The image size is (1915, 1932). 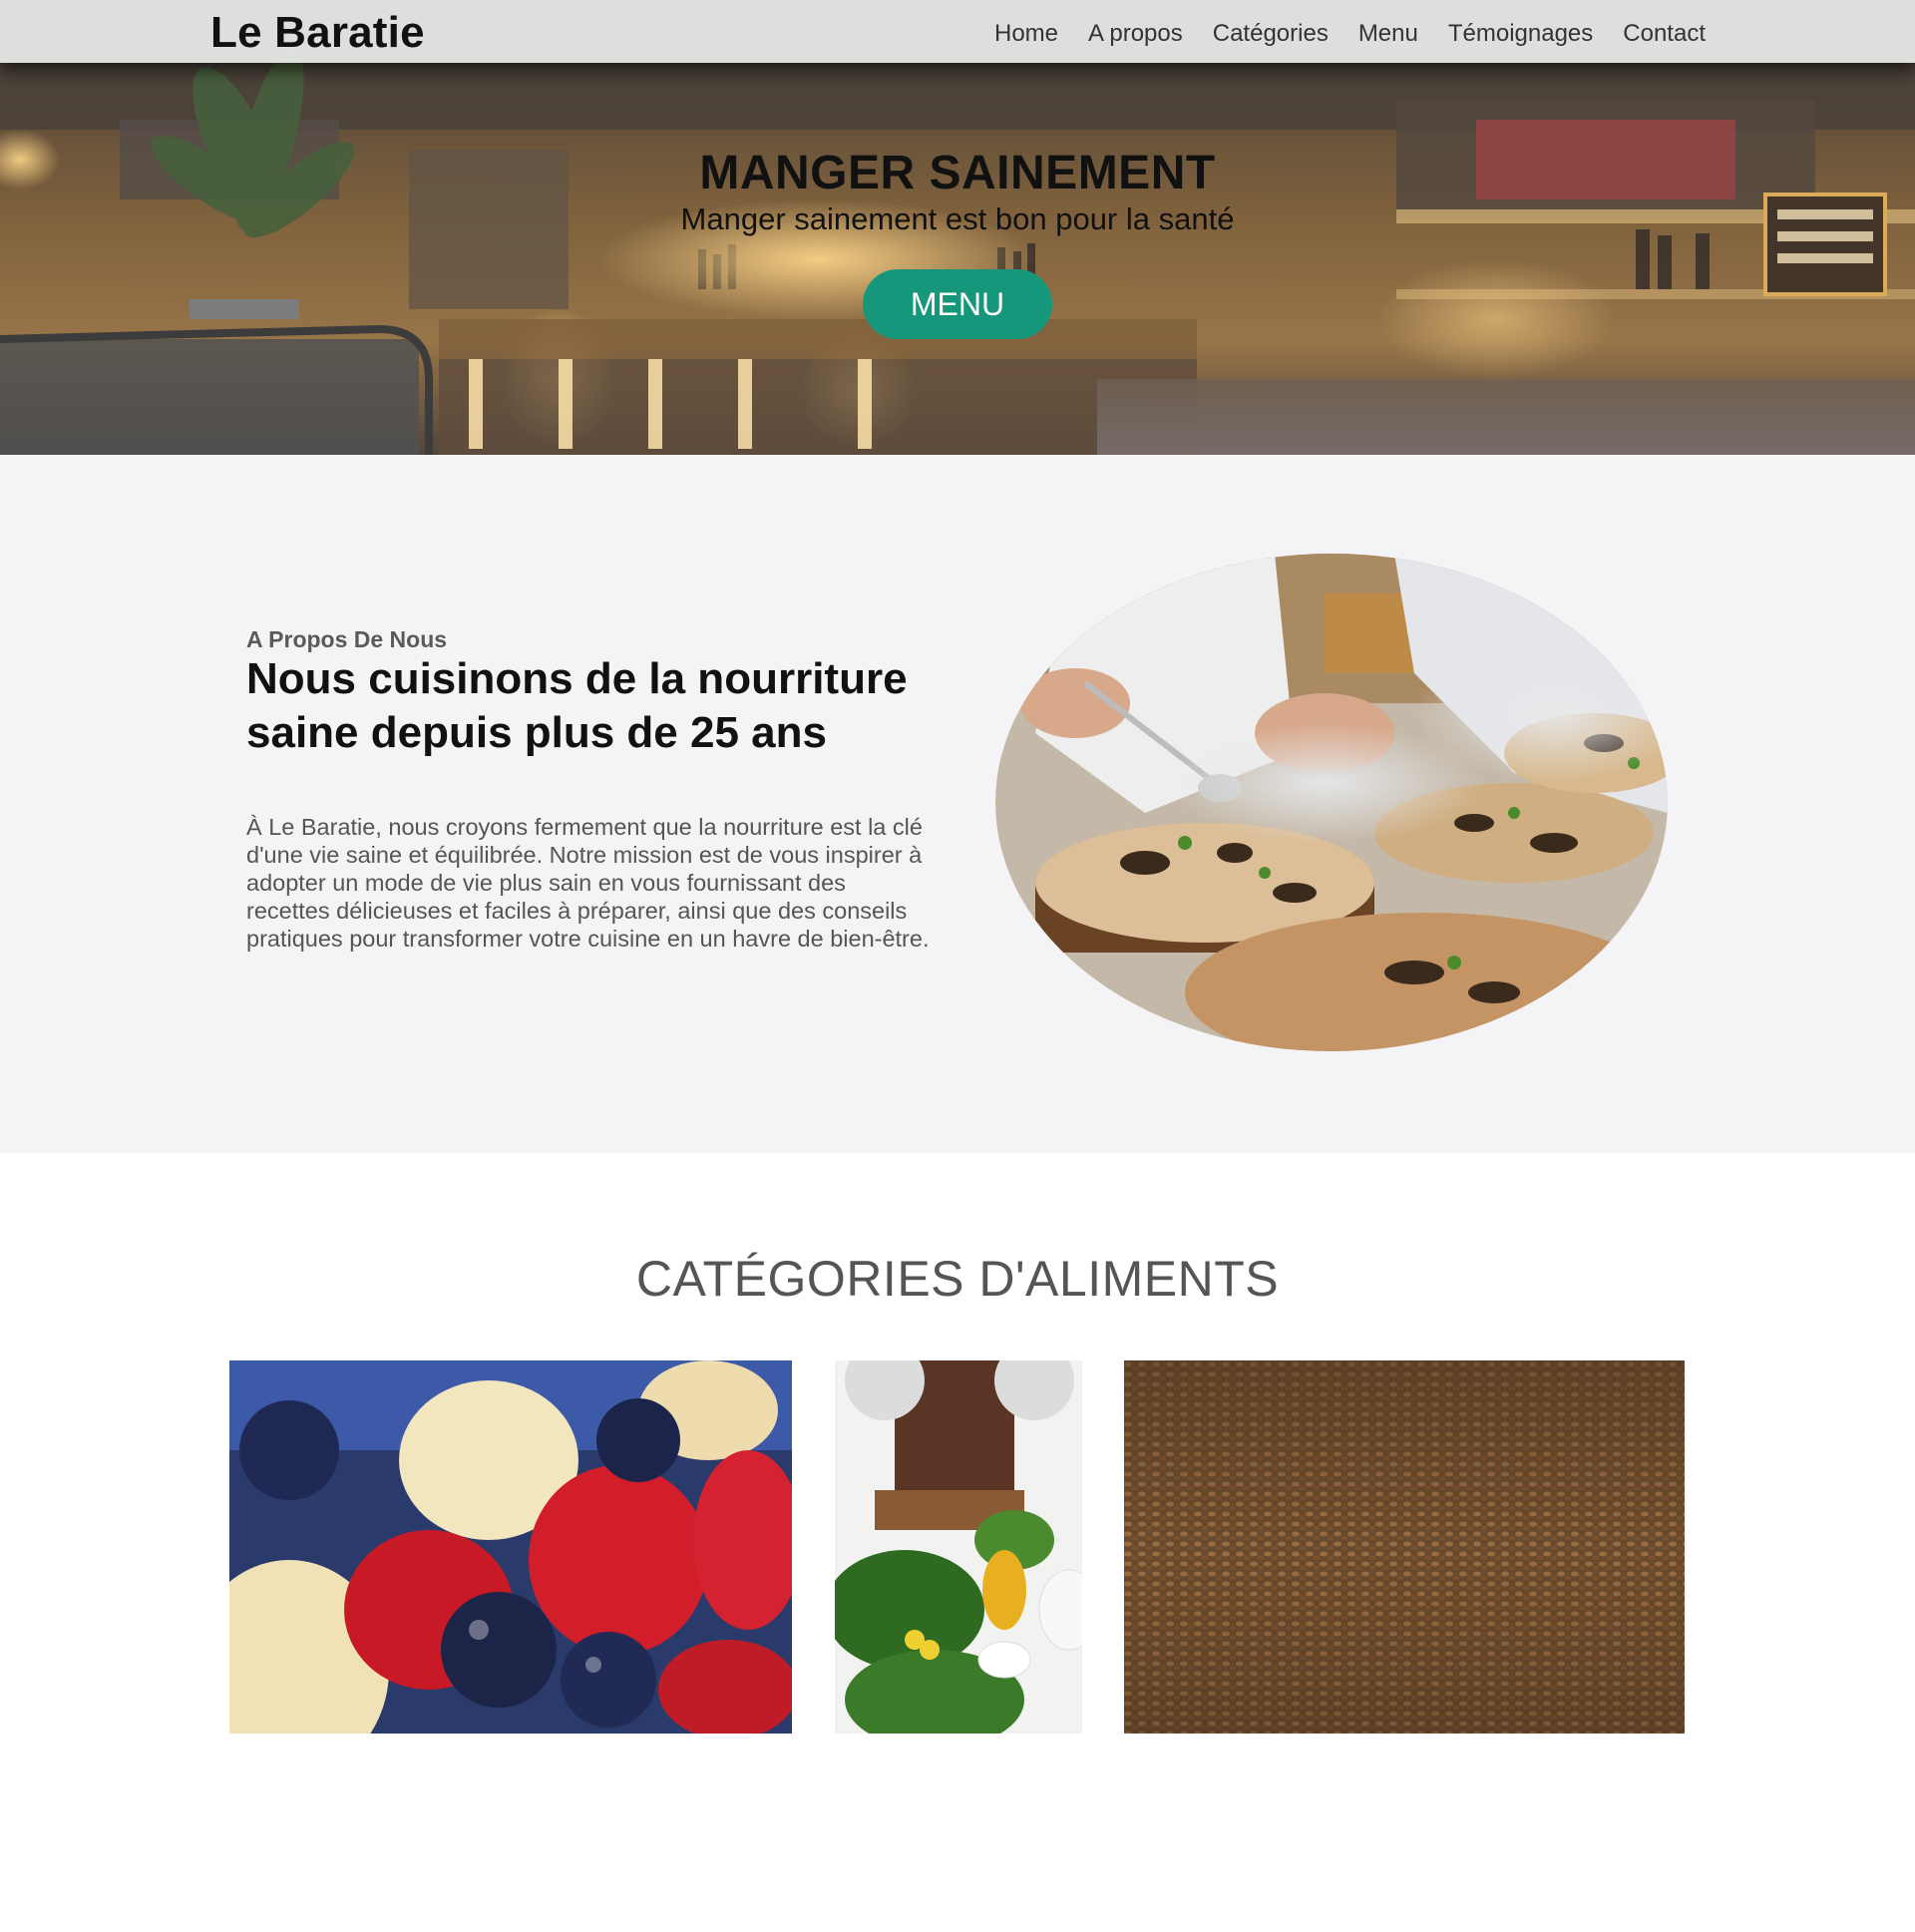 What do you see at coordinates (958, 1547) in the screenshot?
I see `vegetables-photo` at bounding box center [958, 1547].